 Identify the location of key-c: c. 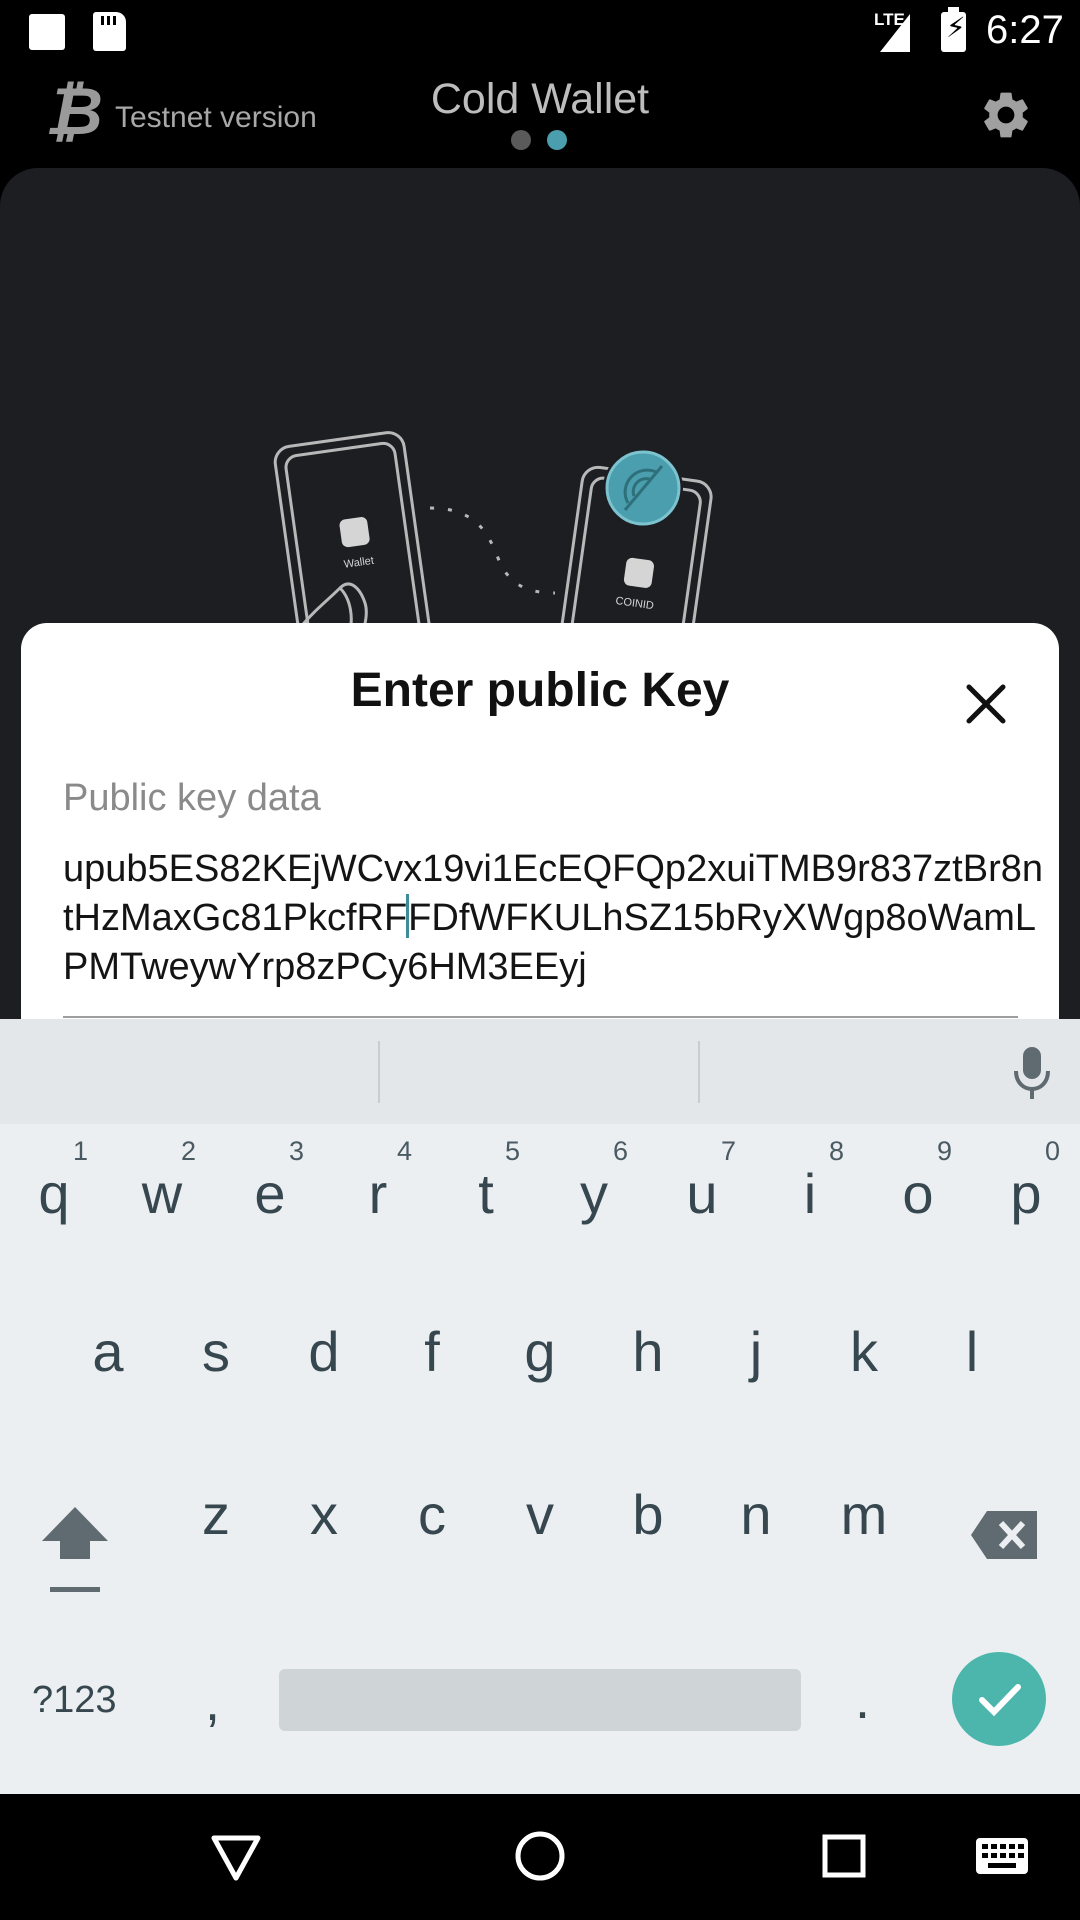
(432, 1502).